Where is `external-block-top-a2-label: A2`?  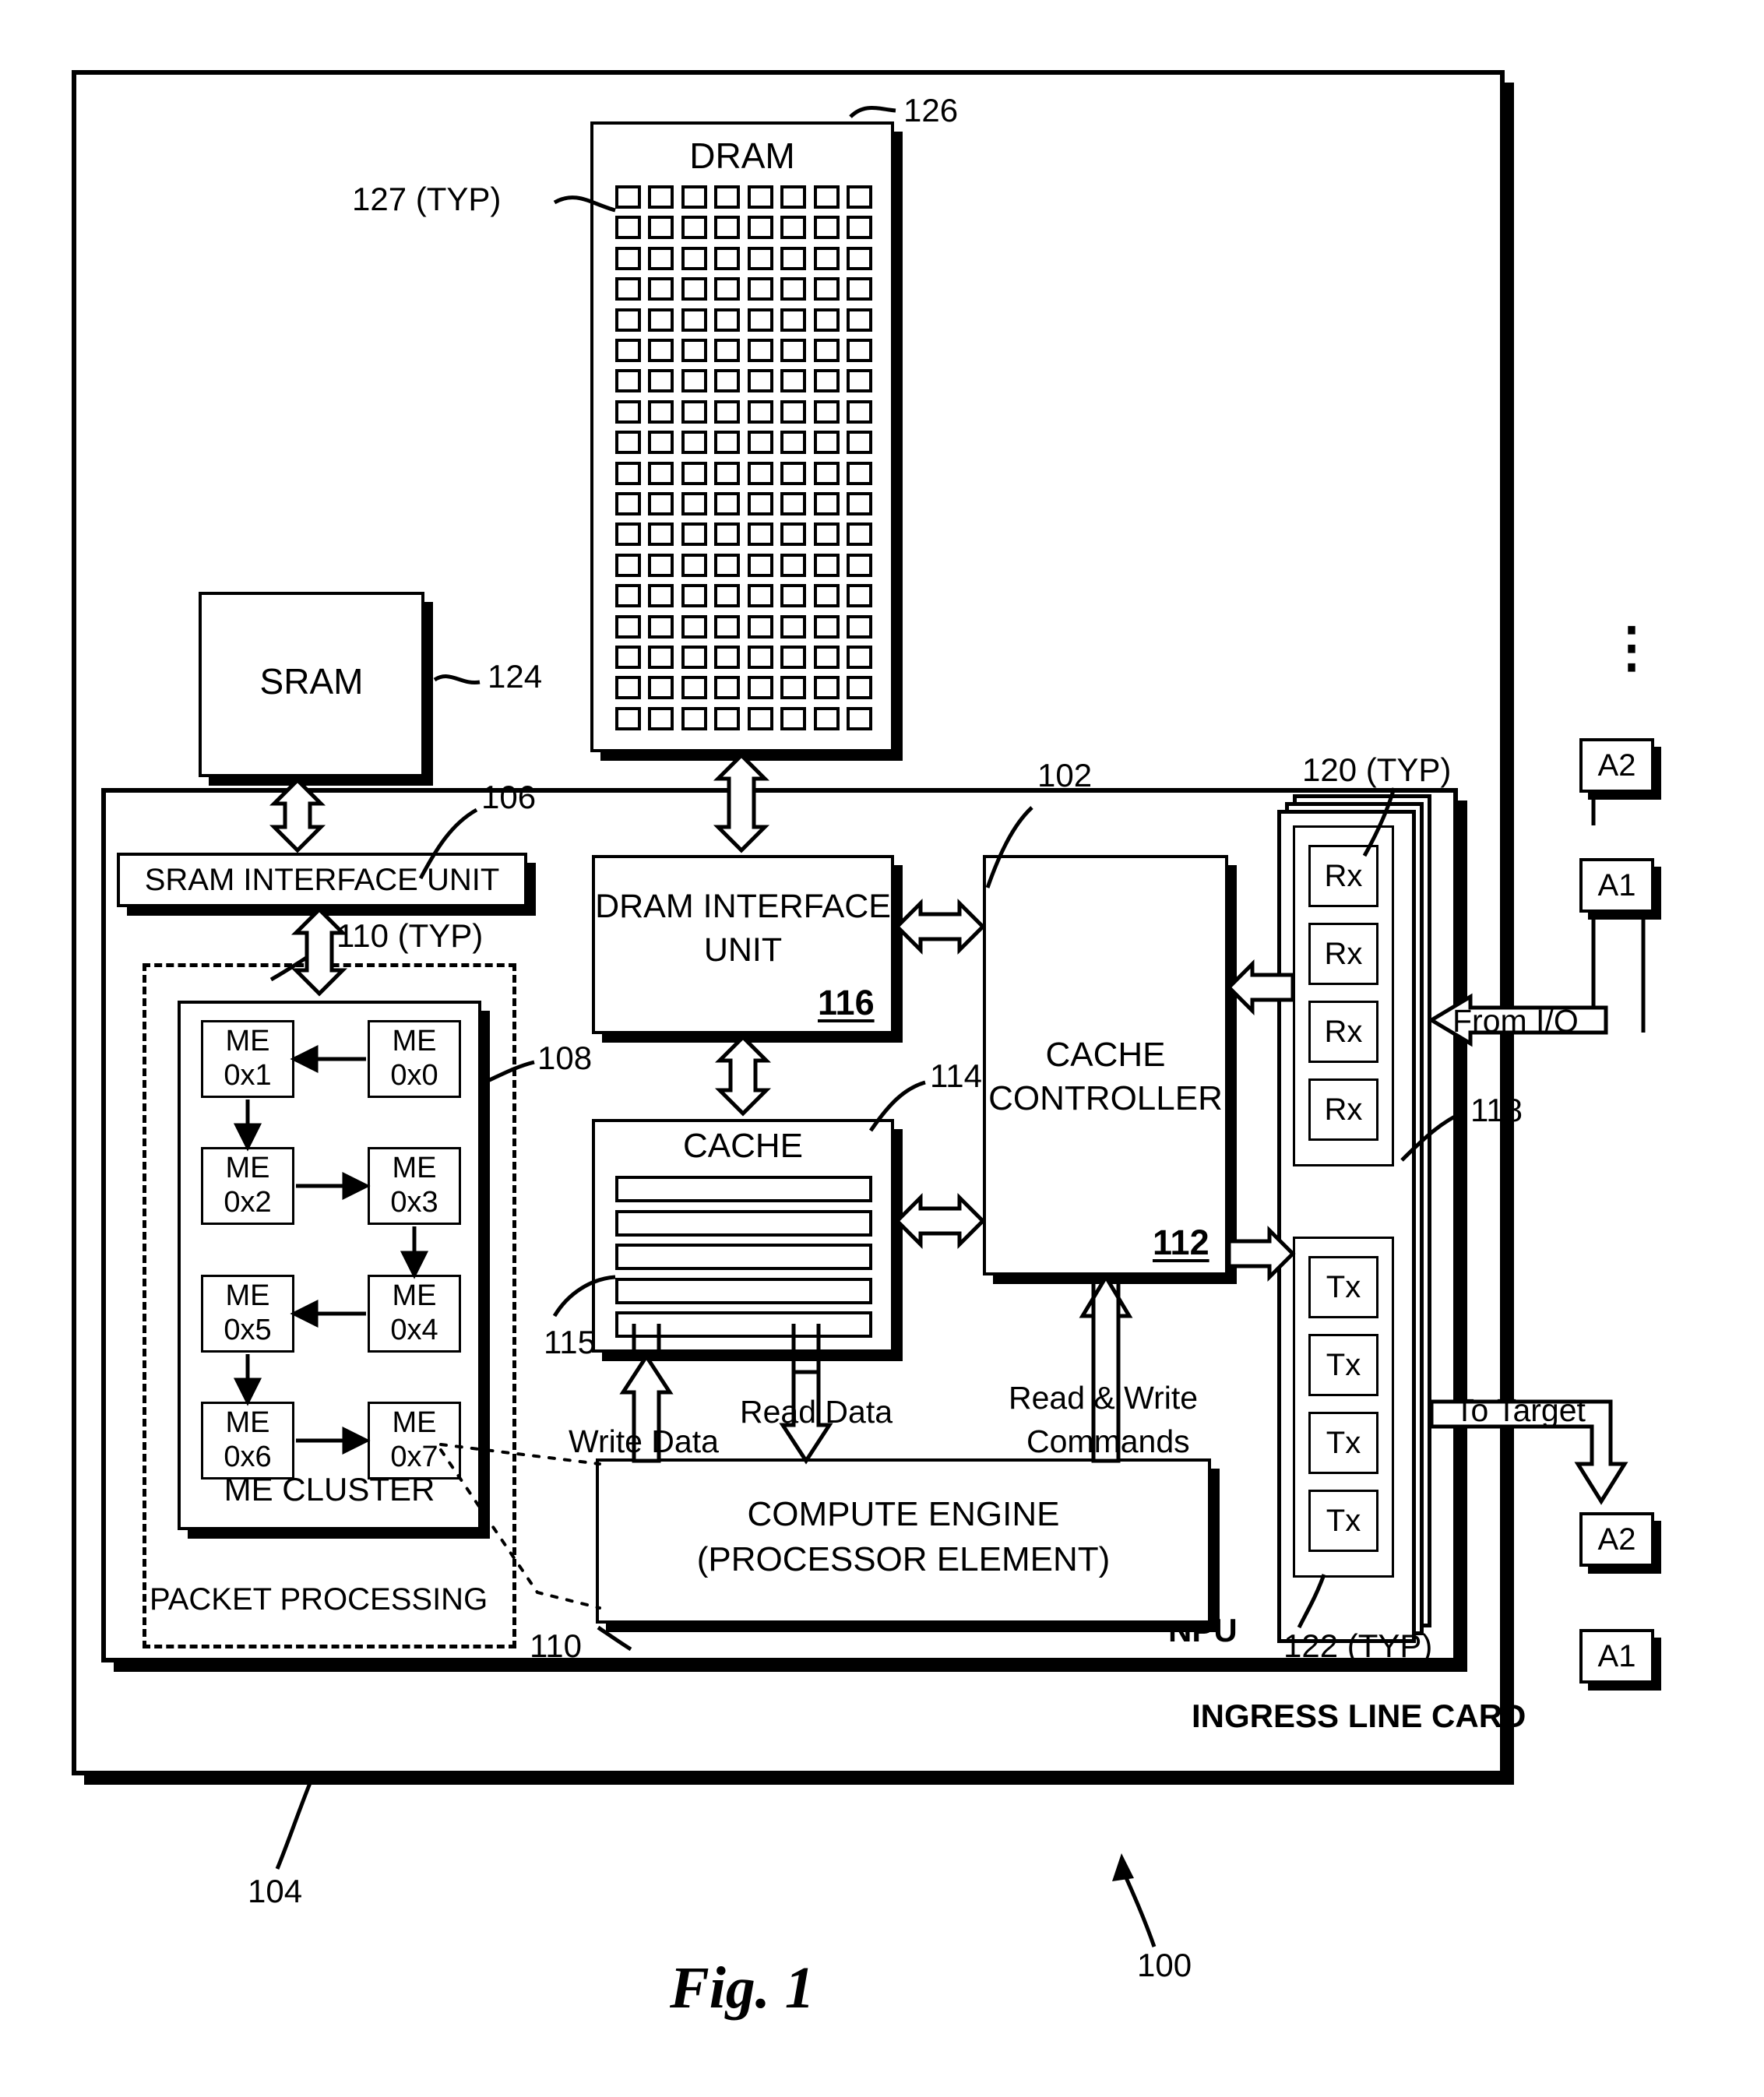 external-block-top-a2-label: A2 is located at coordinates (1616, 765).